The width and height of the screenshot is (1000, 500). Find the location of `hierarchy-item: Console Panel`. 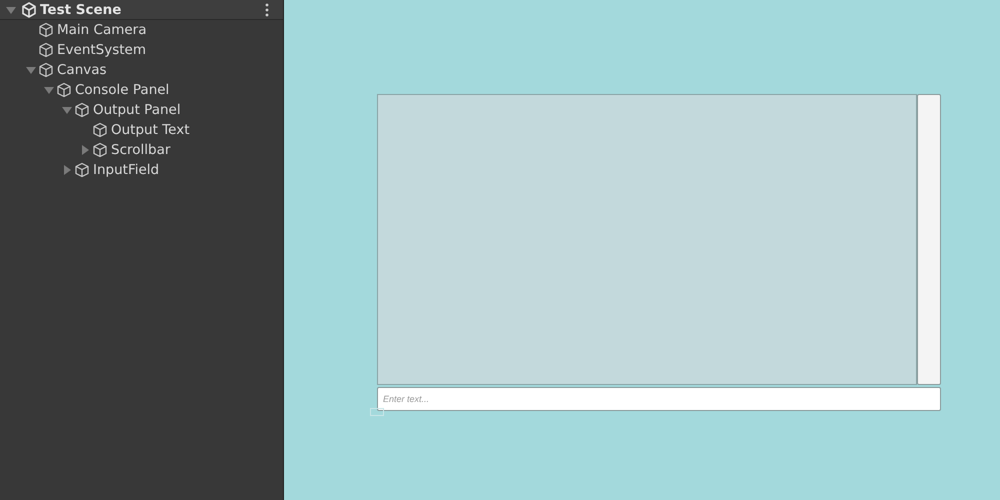

hierarchy-item: Console Panel is located at coordinates (141, 90).